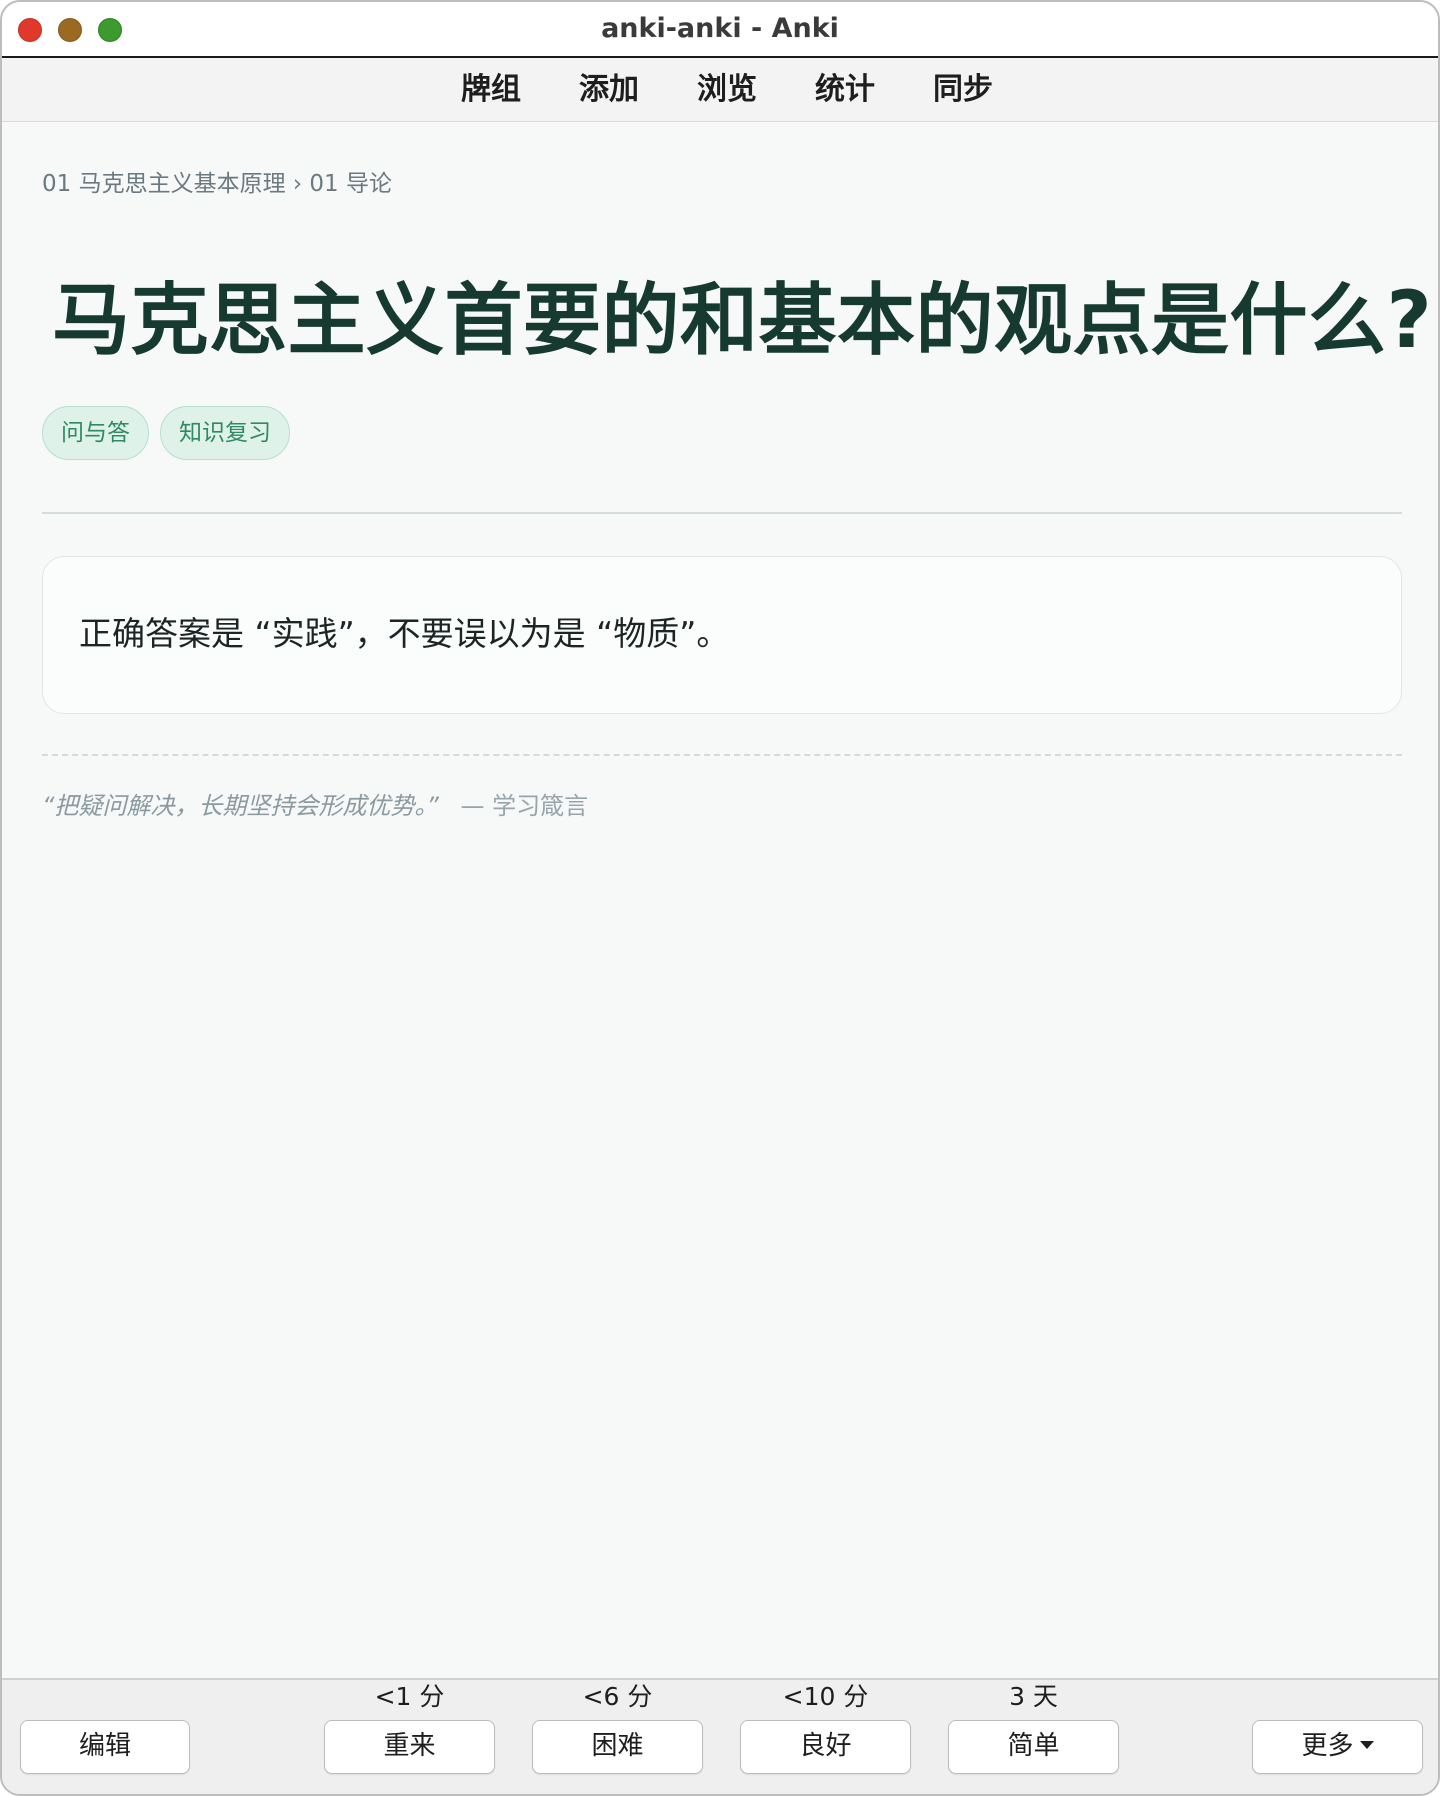 This screenshot has height=1796, width=1440. Describe the element at coordinates (845, 90) in the screenshot. I see `toolbar-stats-link: 统计` at that location.